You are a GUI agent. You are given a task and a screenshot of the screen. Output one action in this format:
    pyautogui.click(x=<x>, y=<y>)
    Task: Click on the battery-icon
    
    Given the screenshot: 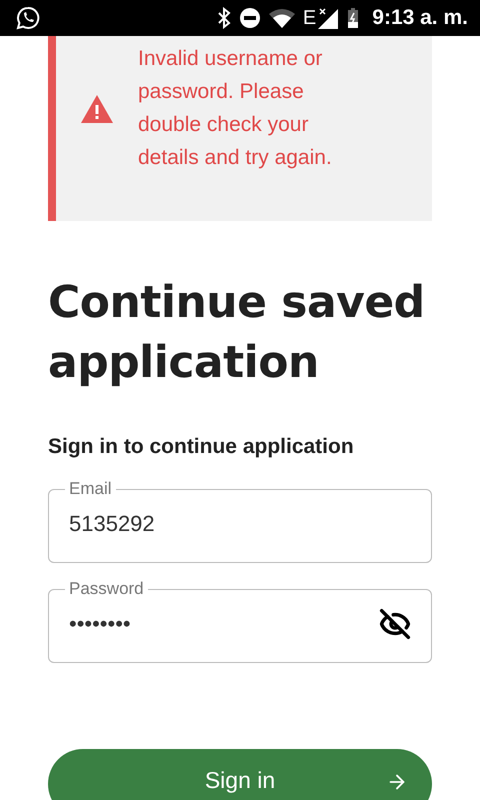 What is the action you would take?
    pyautogui.click(x=353, y=18)
    